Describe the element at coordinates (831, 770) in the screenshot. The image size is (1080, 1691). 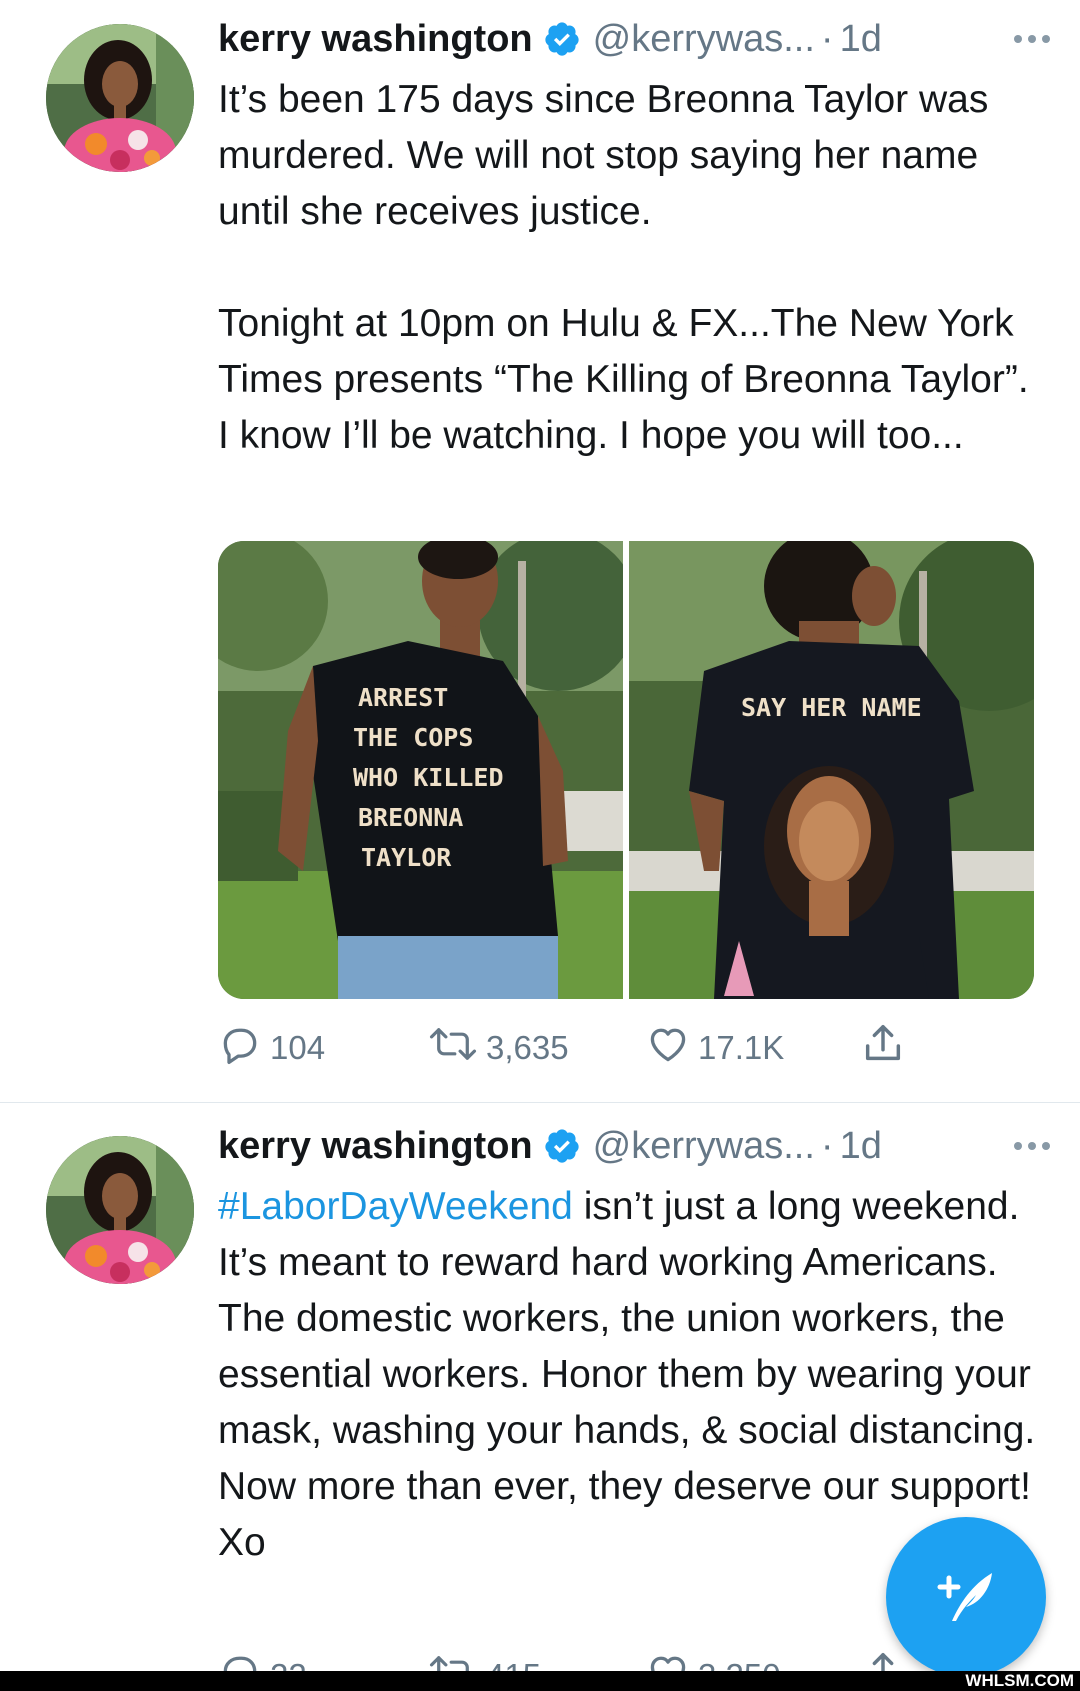
I see `tweet-photo: SAY HER NAME` at that location.